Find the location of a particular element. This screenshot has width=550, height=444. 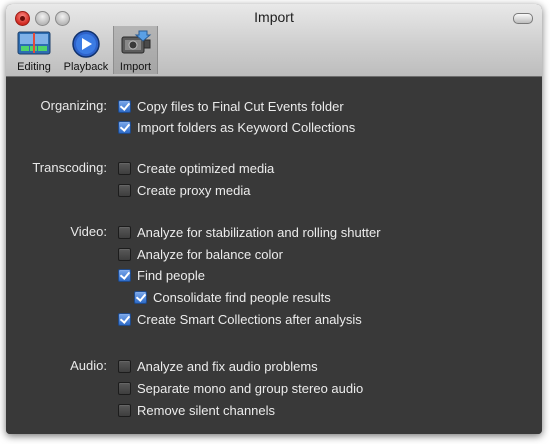

smart-collections-checkbox: Create Smart Collections after analysis is located at coordinates (240, 319).